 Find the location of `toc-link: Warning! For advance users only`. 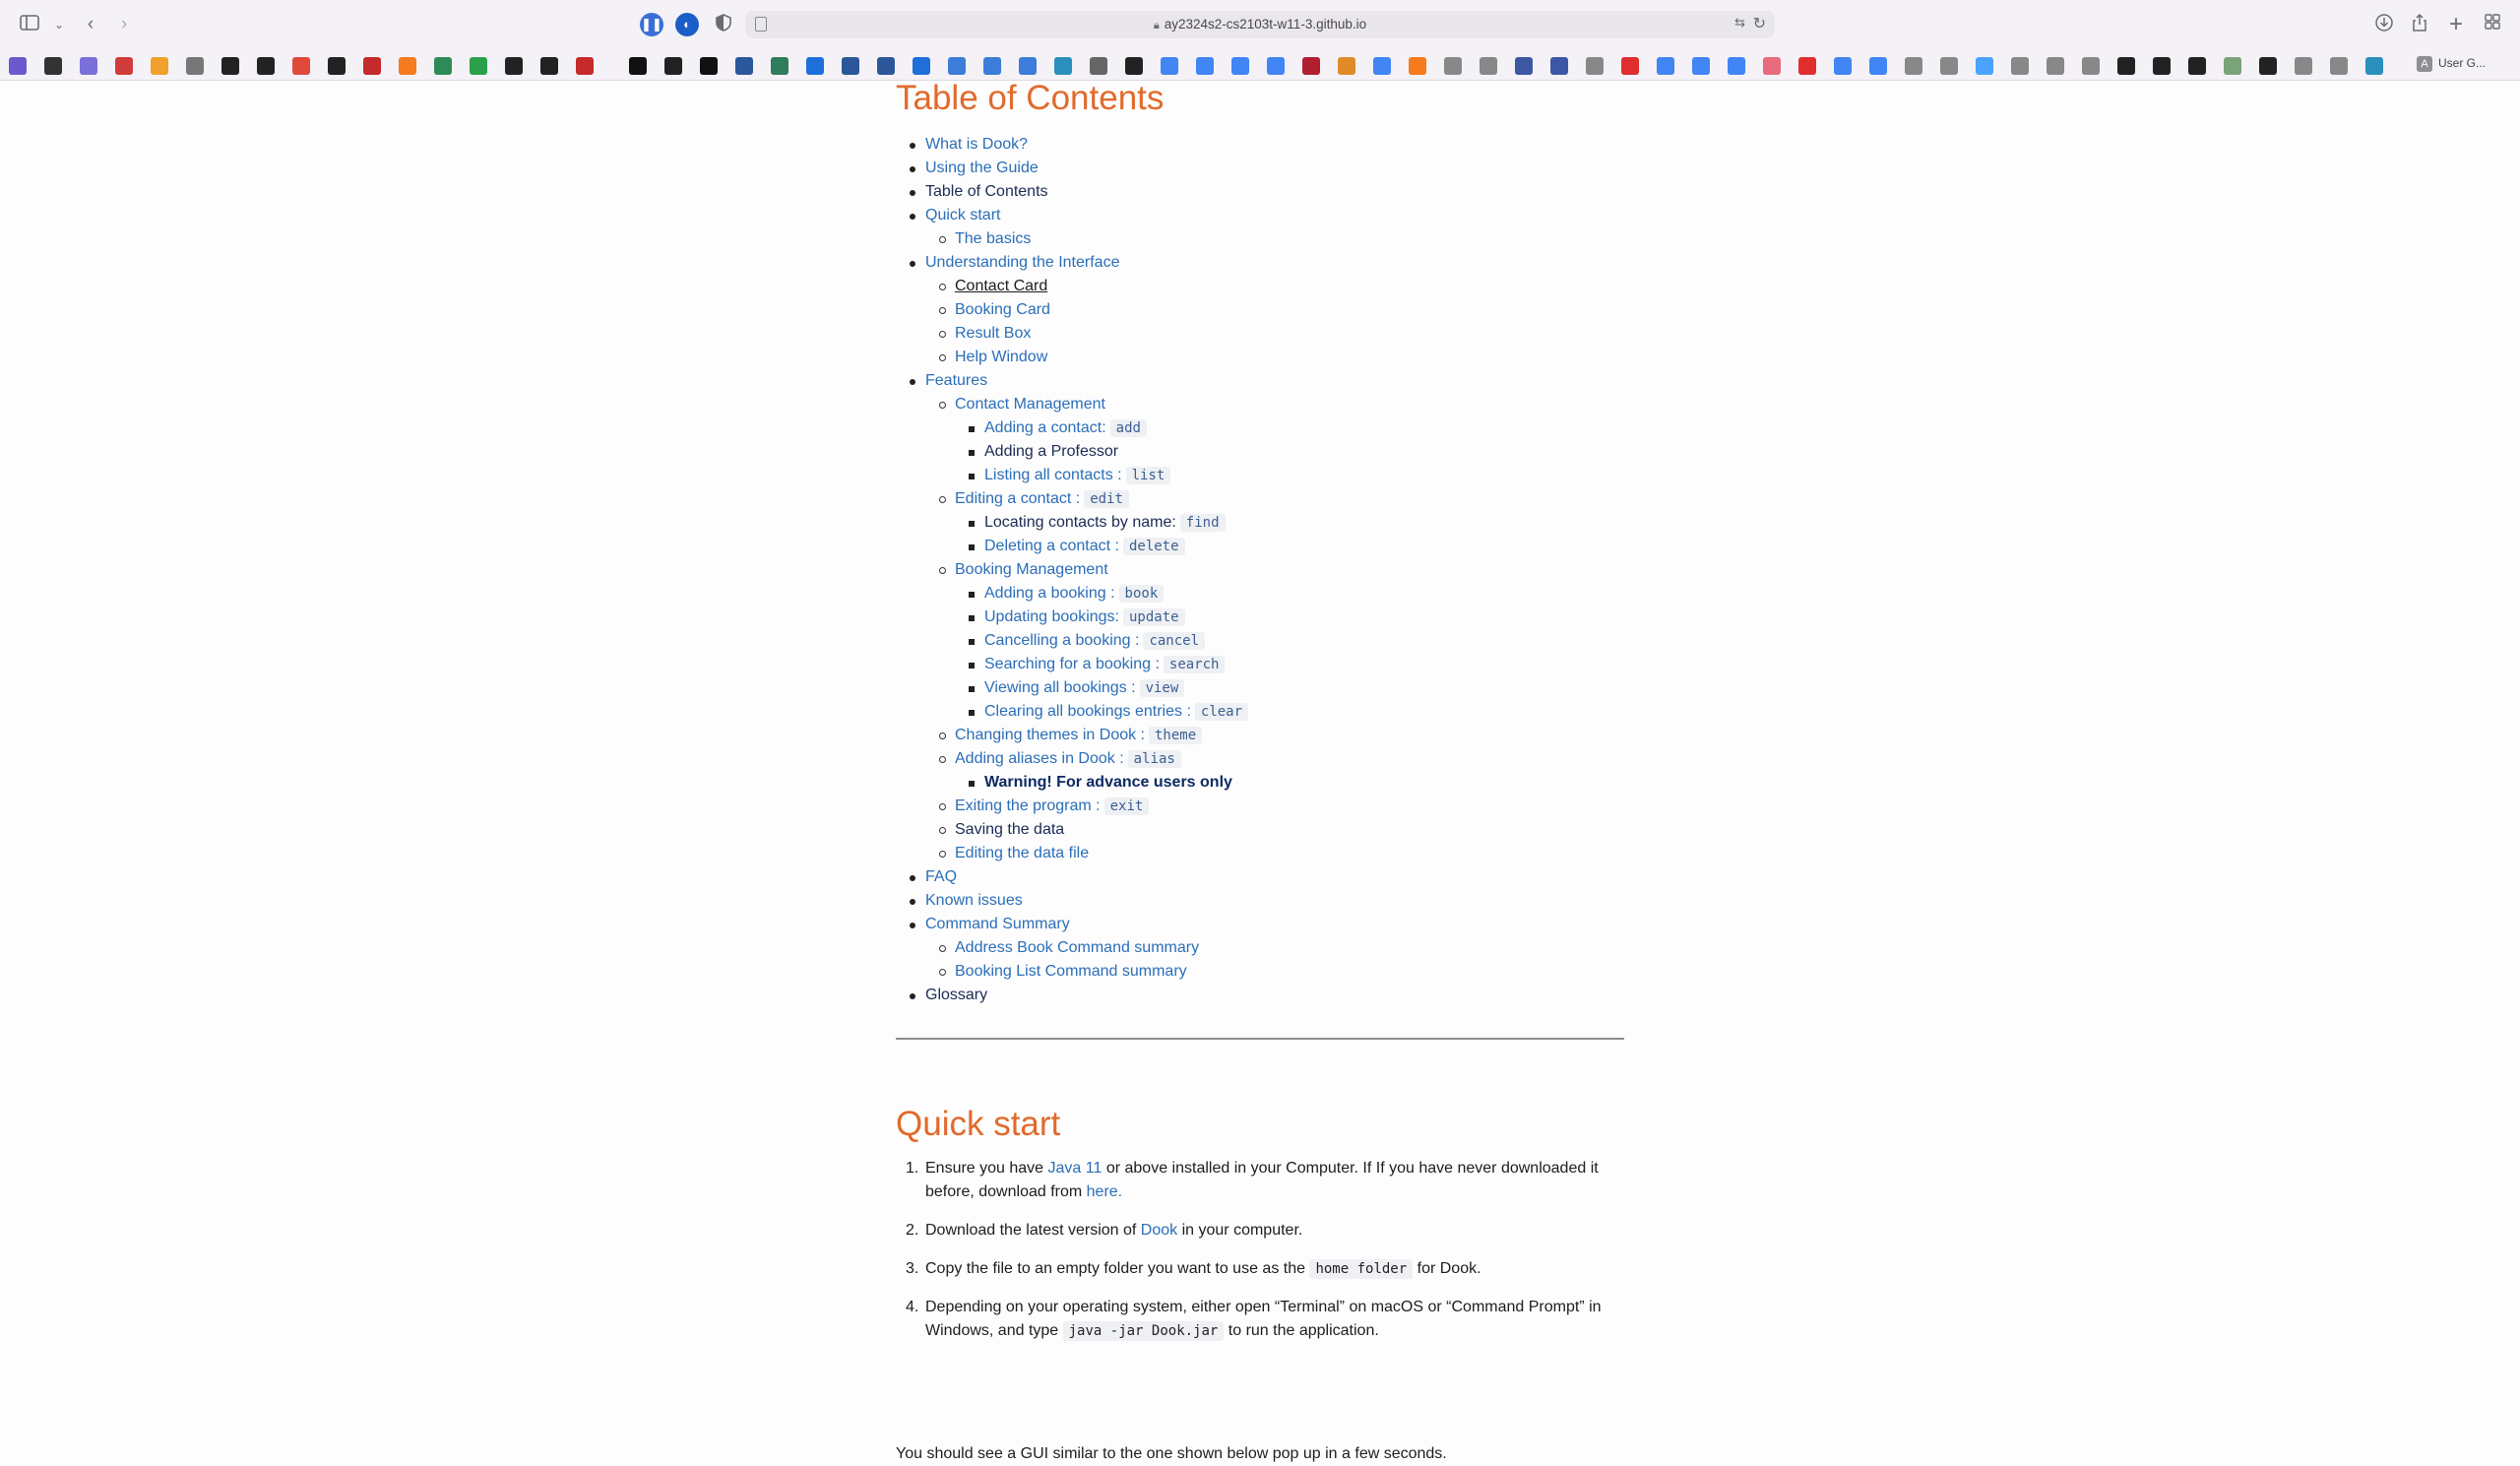

toc-link: Warning! For advance users only is located at coordinates (1108, 783).